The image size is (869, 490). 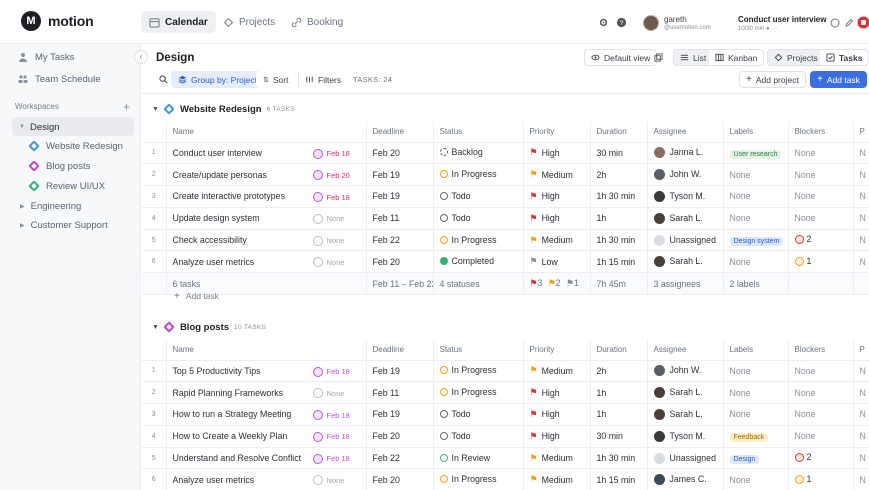 I want to click on task-name-cell: Top 5 Productivity Tips Feb 18, so click(x=266, y=371).